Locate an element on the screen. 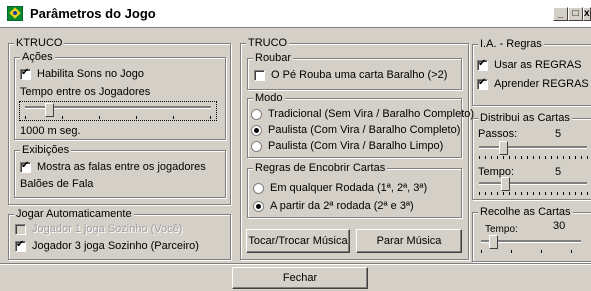 Image resolution: width=591 pixels, height=291 pixels. close-button: x is located at coordinates (587, 14).